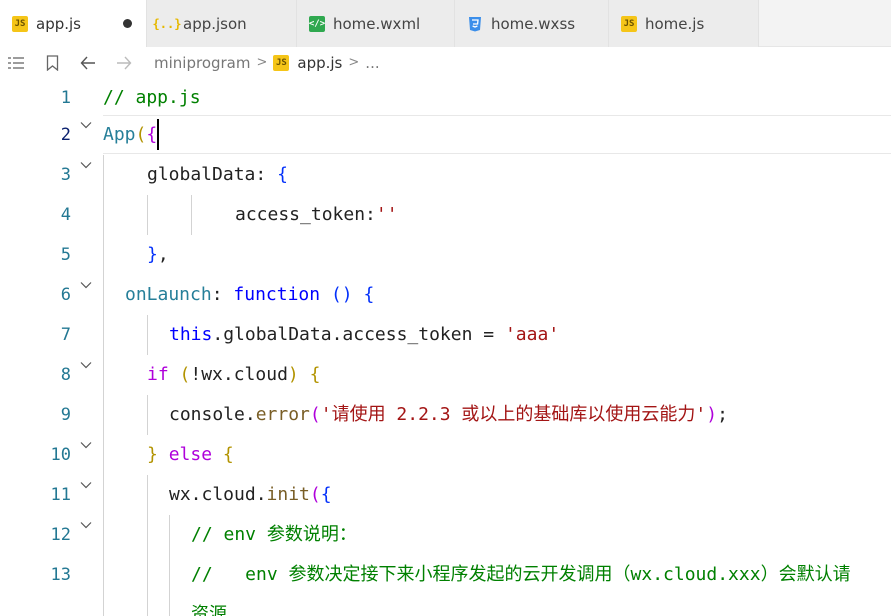  Describe the element at coordinates (445, 175) in the screenshot. I see `code-line: 3 globalData: {` at that location.